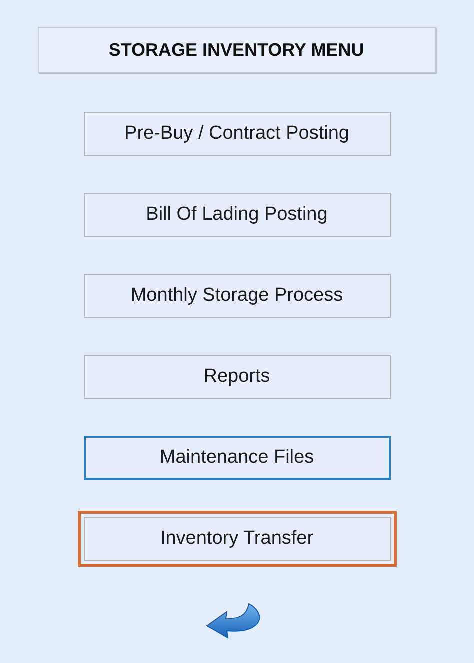  I want to click on menu-button: Reports, so click(237, 377).